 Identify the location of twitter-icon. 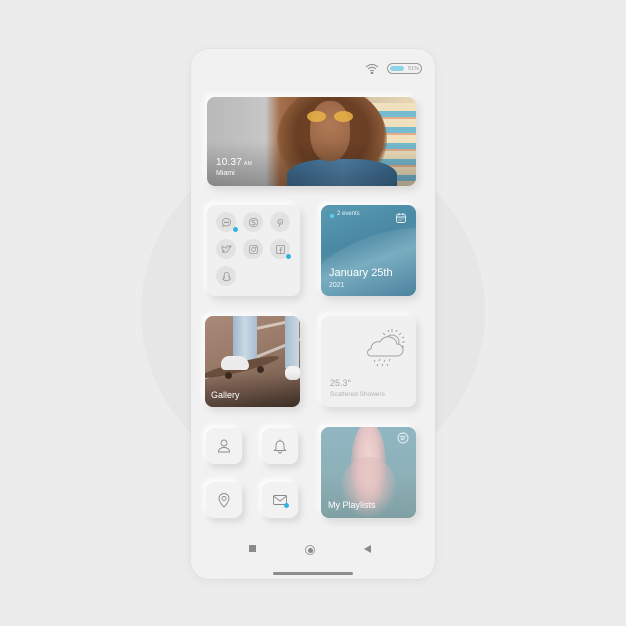
(226, 248).